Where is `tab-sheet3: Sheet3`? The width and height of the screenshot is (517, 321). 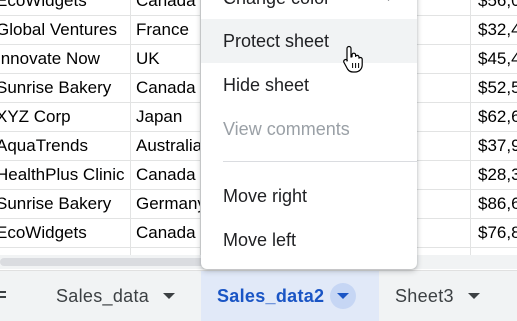 tab-sheet3: Sheet3 is located at coordinates (444, 296).